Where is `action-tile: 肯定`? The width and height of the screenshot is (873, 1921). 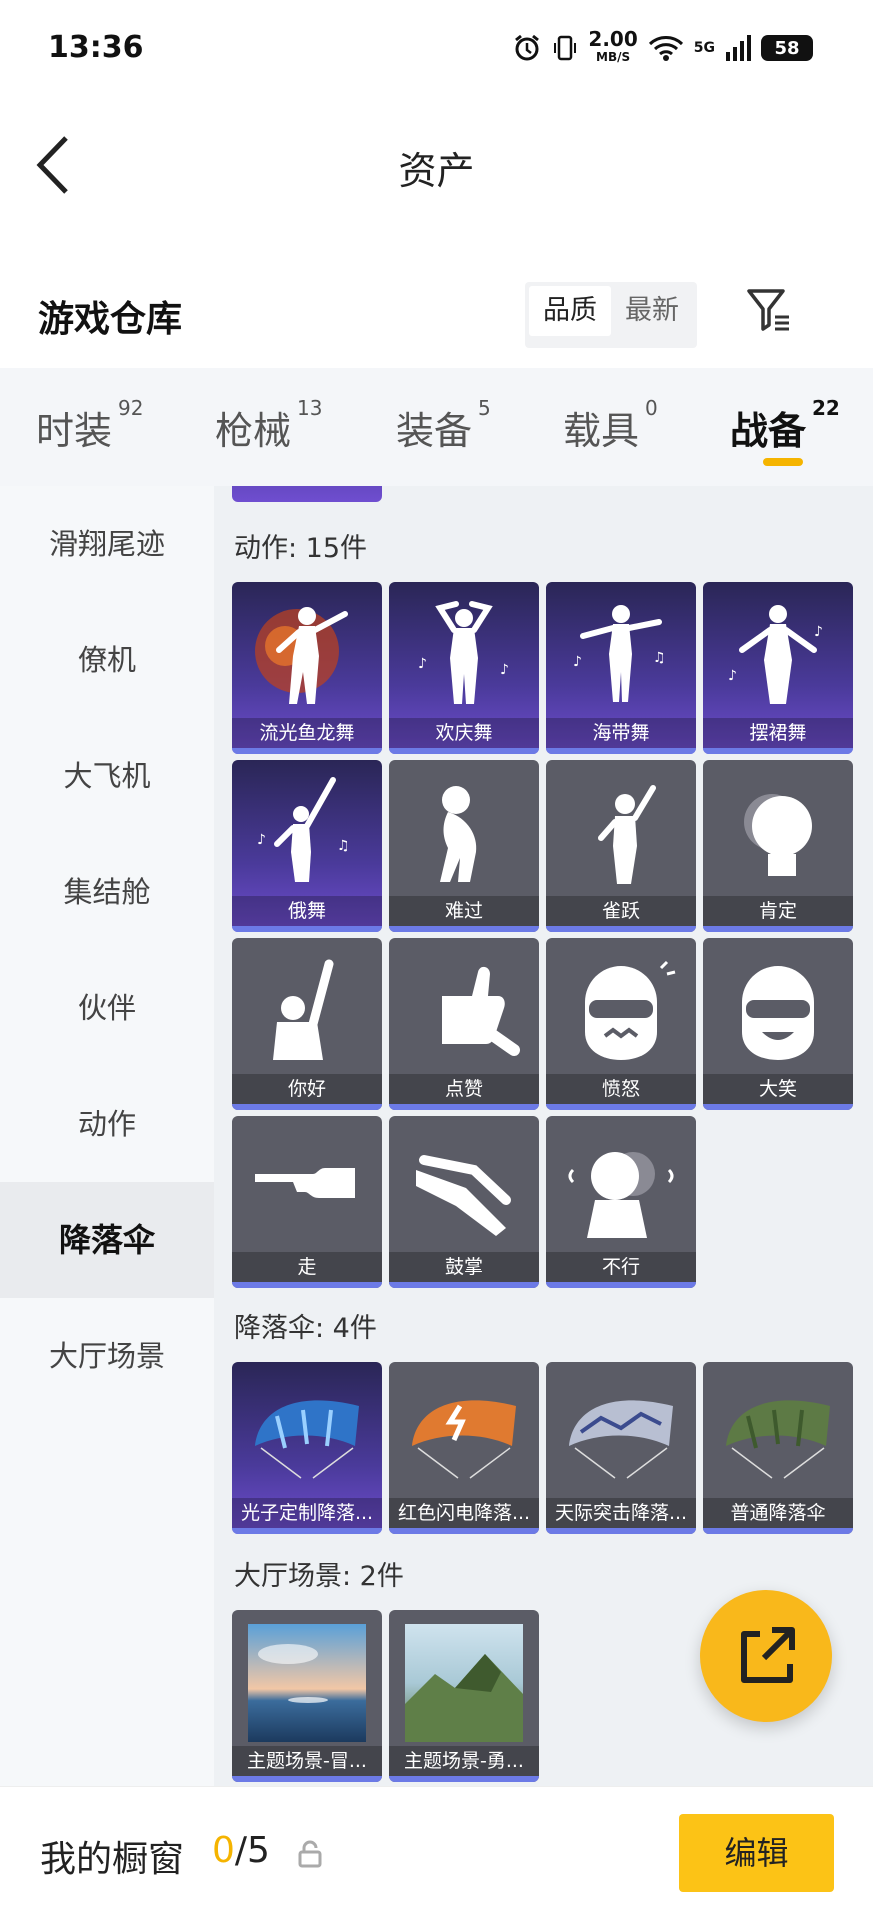
action-tile: 肯定 is located at coordinates (778, 846).